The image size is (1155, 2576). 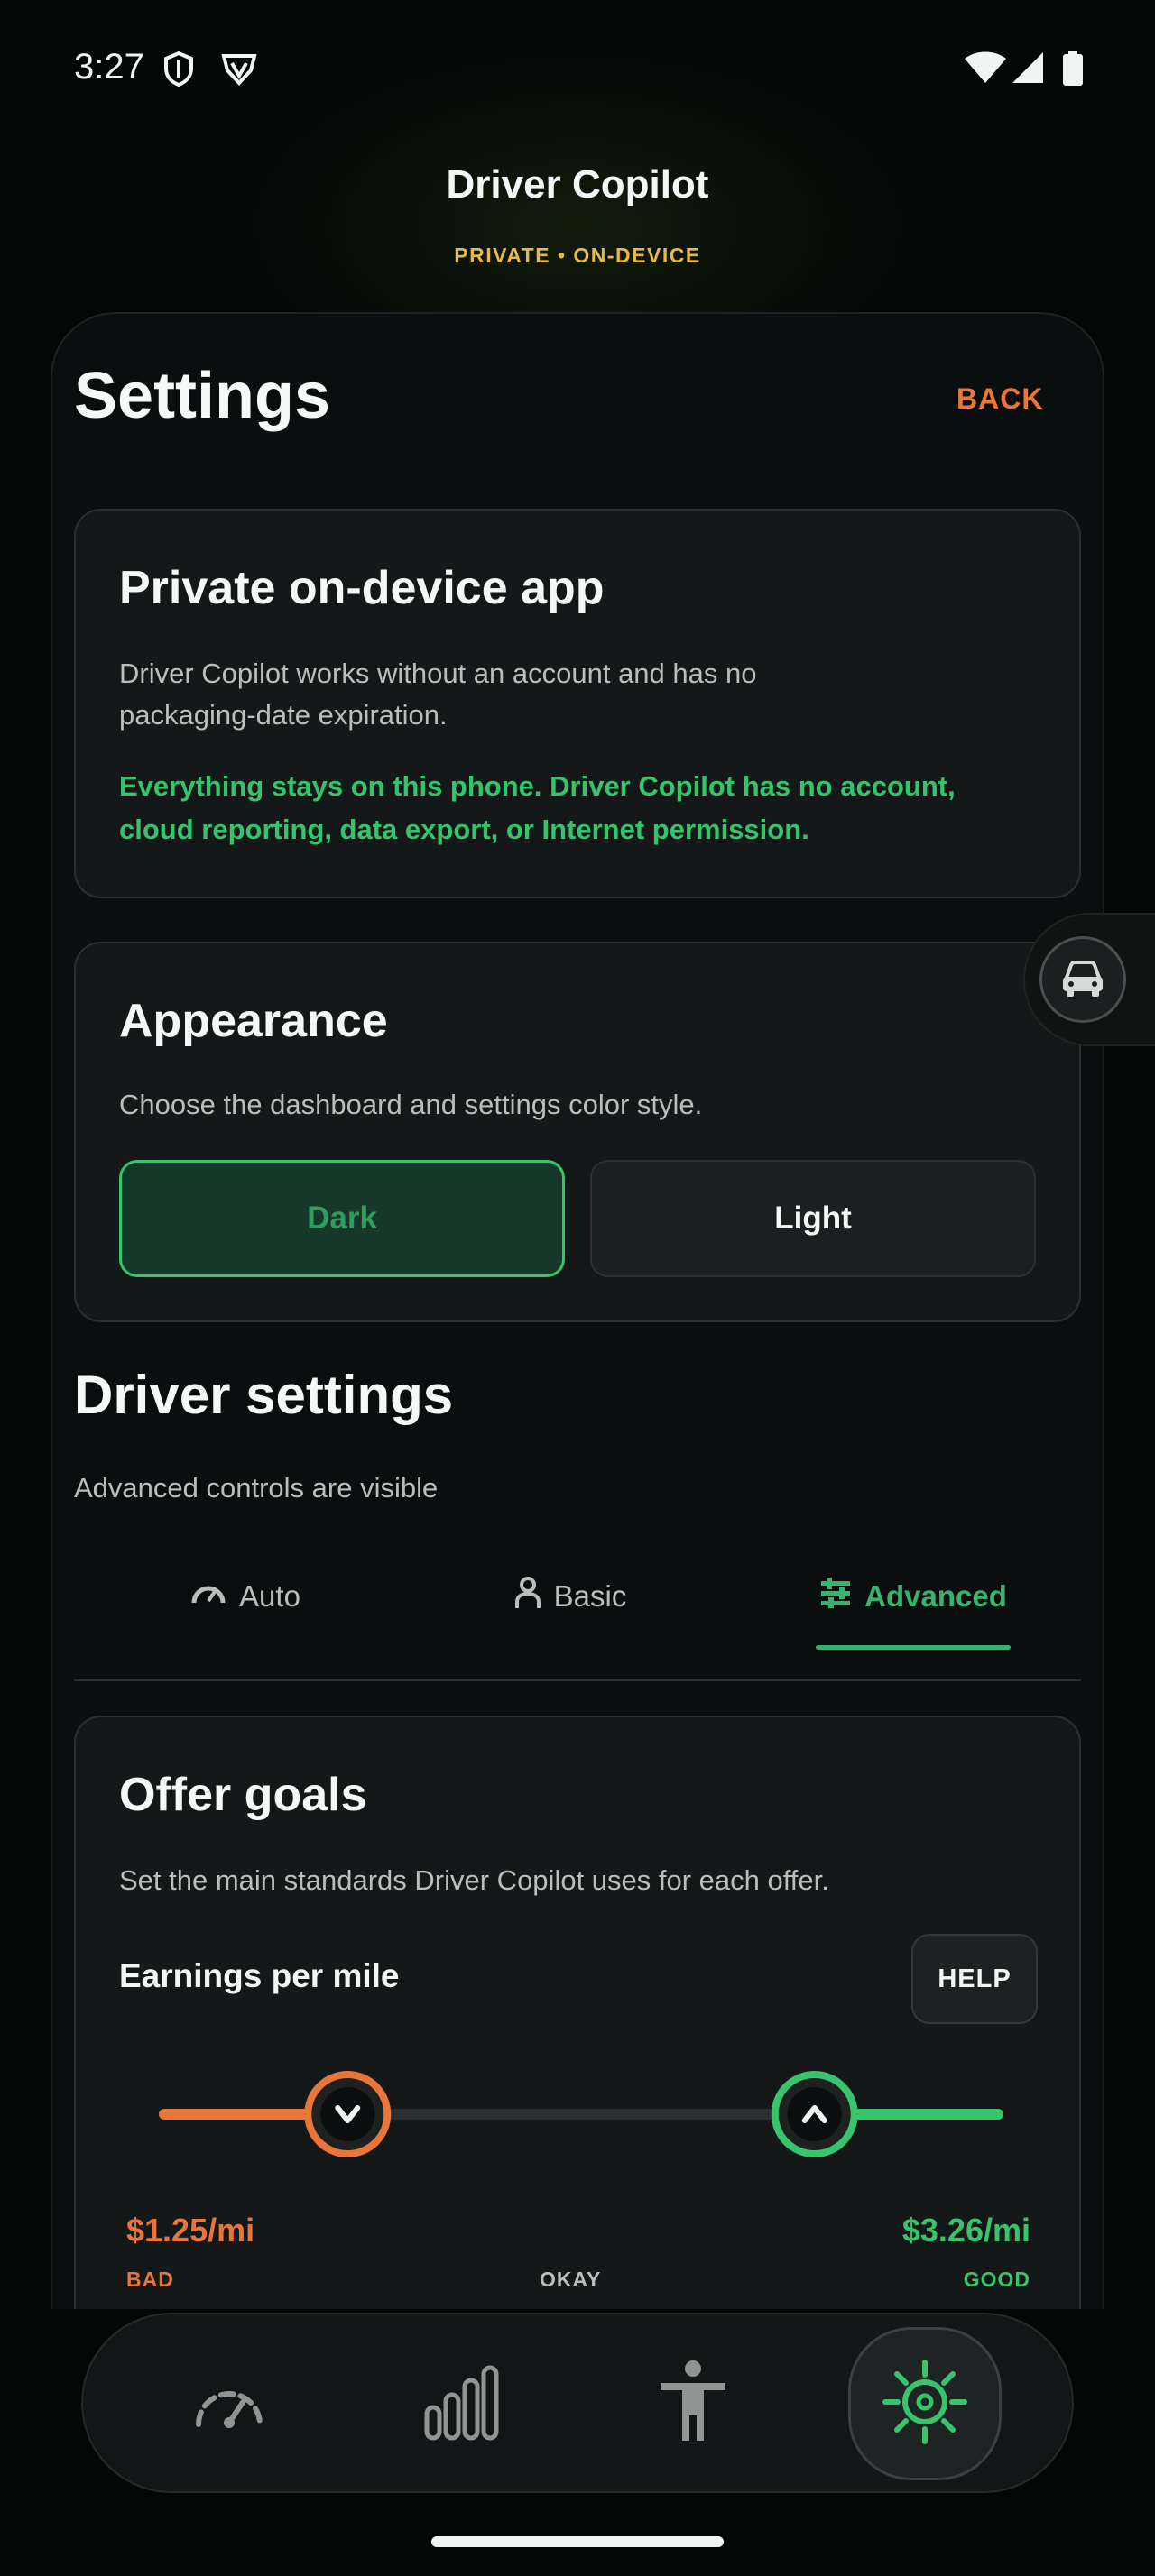 What do you see at coordinates (178, 71) in the screenshot?
I see `shield-icon` at bounding box center [178, 71].